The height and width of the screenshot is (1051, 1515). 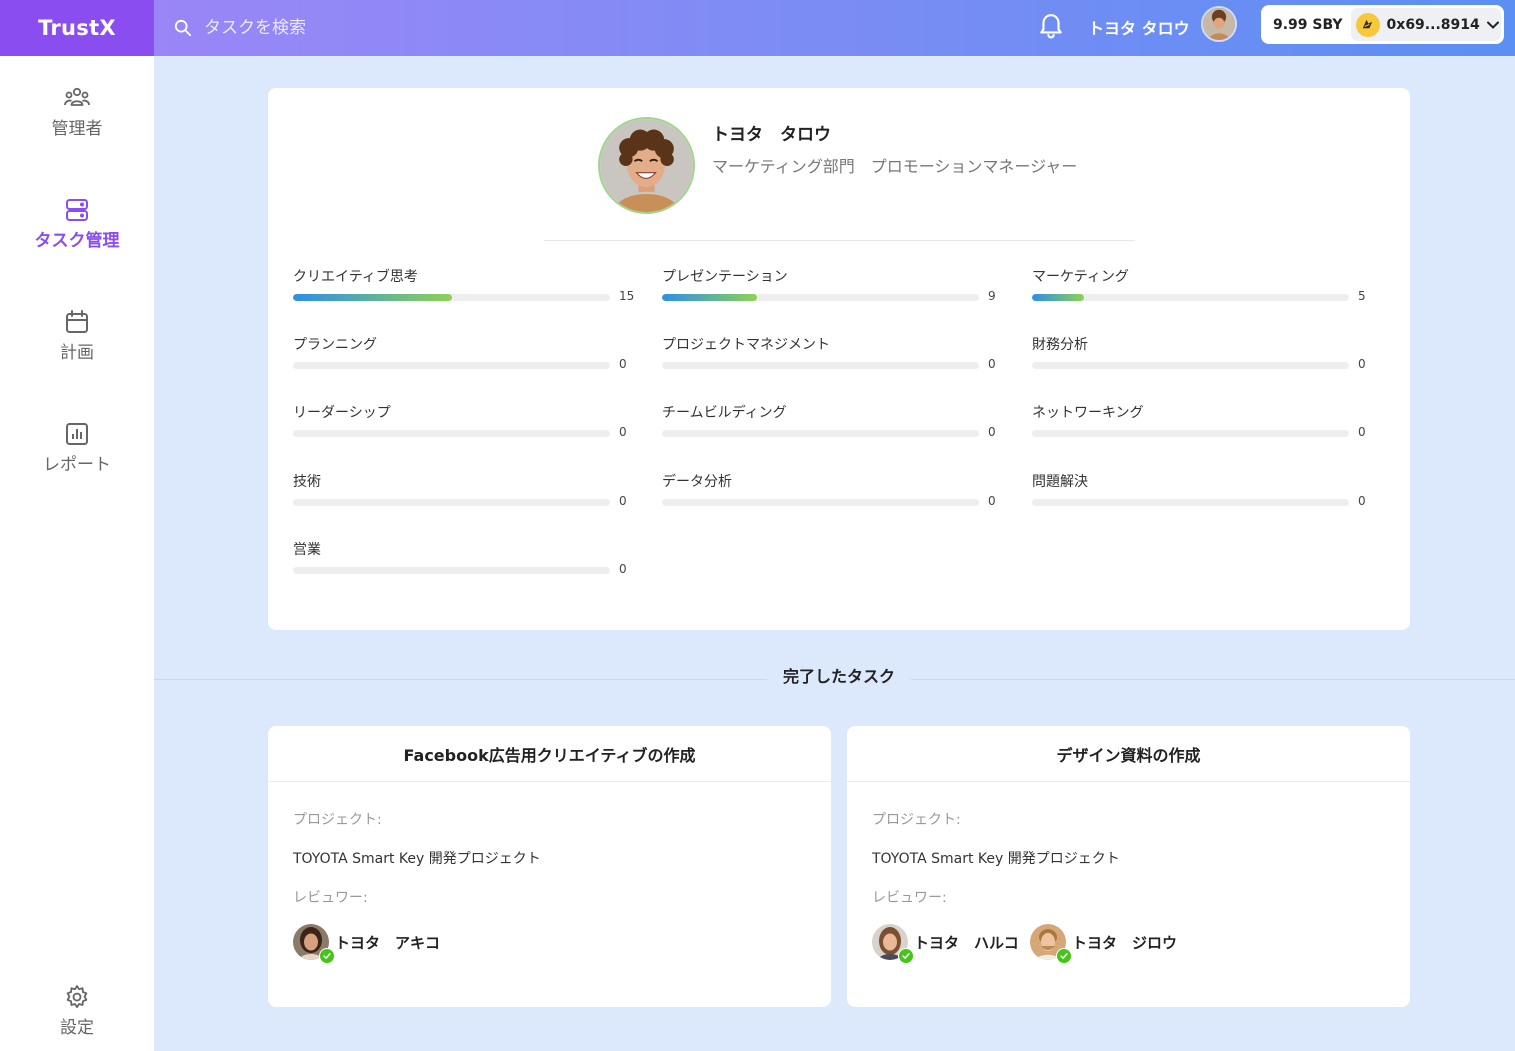 What do you see at coordinates (834, 28) in the screenshot?
I see `top-bar: トヨタ タロウ 9.99 SBY 0x69...8914` at bounding box center [834, 28].